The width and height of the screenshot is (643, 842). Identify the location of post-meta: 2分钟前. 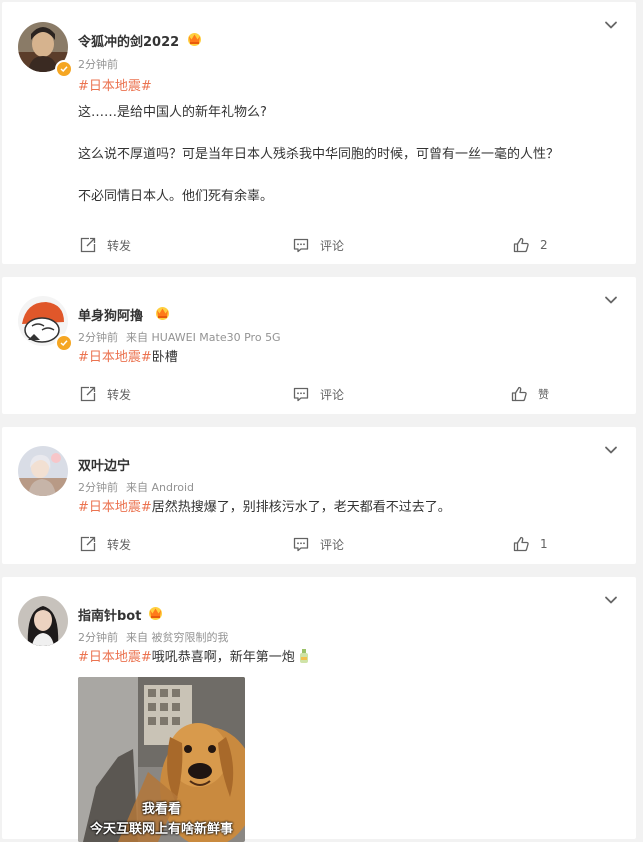
(98, 64).